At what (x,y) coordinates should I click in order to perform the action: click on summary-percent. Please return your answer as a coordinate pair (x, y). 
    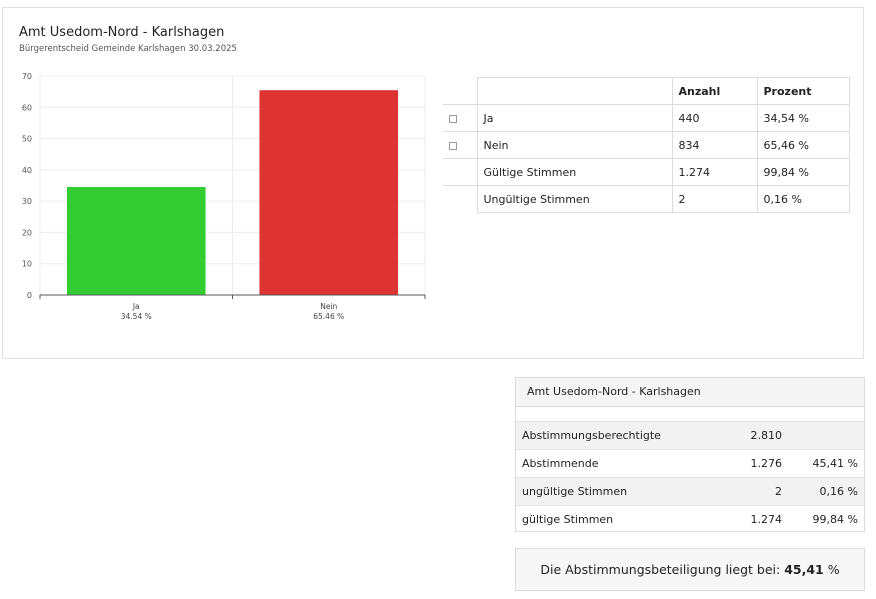
    Looking at the image, I should click on (823, 435).